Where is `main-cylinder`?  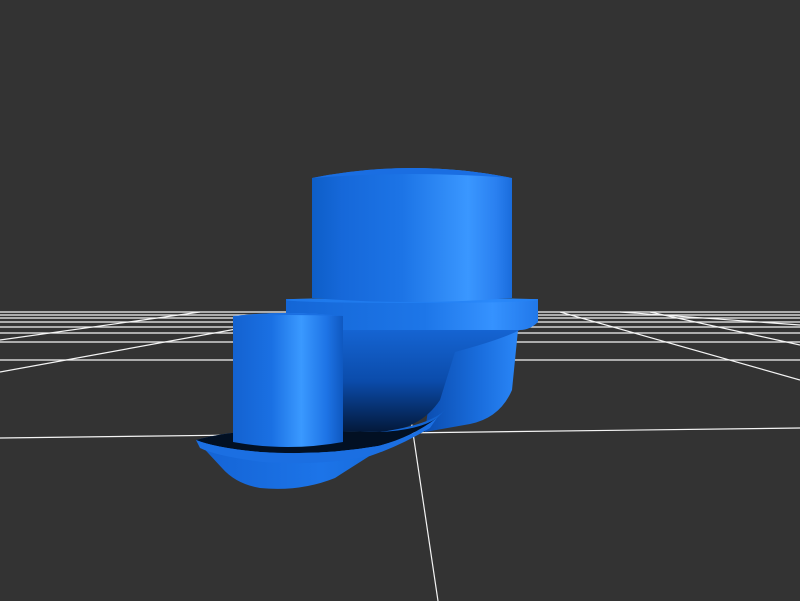
main-cylinder is located at coordinates (412, 235).